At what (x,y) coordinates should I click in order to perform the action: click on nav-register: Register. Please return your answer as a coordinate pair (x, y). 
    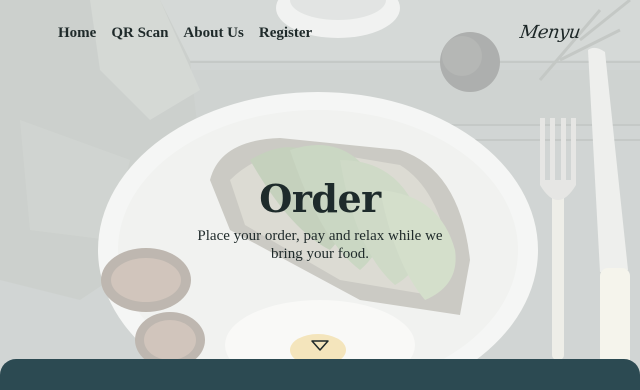
    Looking at the image, I should click on (285, 33).